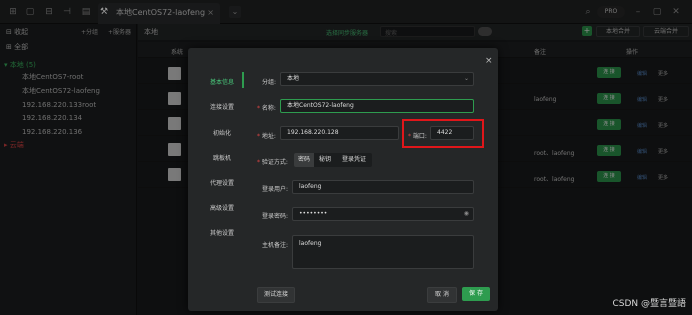 This screenshot has width=692, height=315. What do you see at coordinates (266, 108) in the screenshot?
I see `name-label: * 名称:` at bounding box center [266, 108].